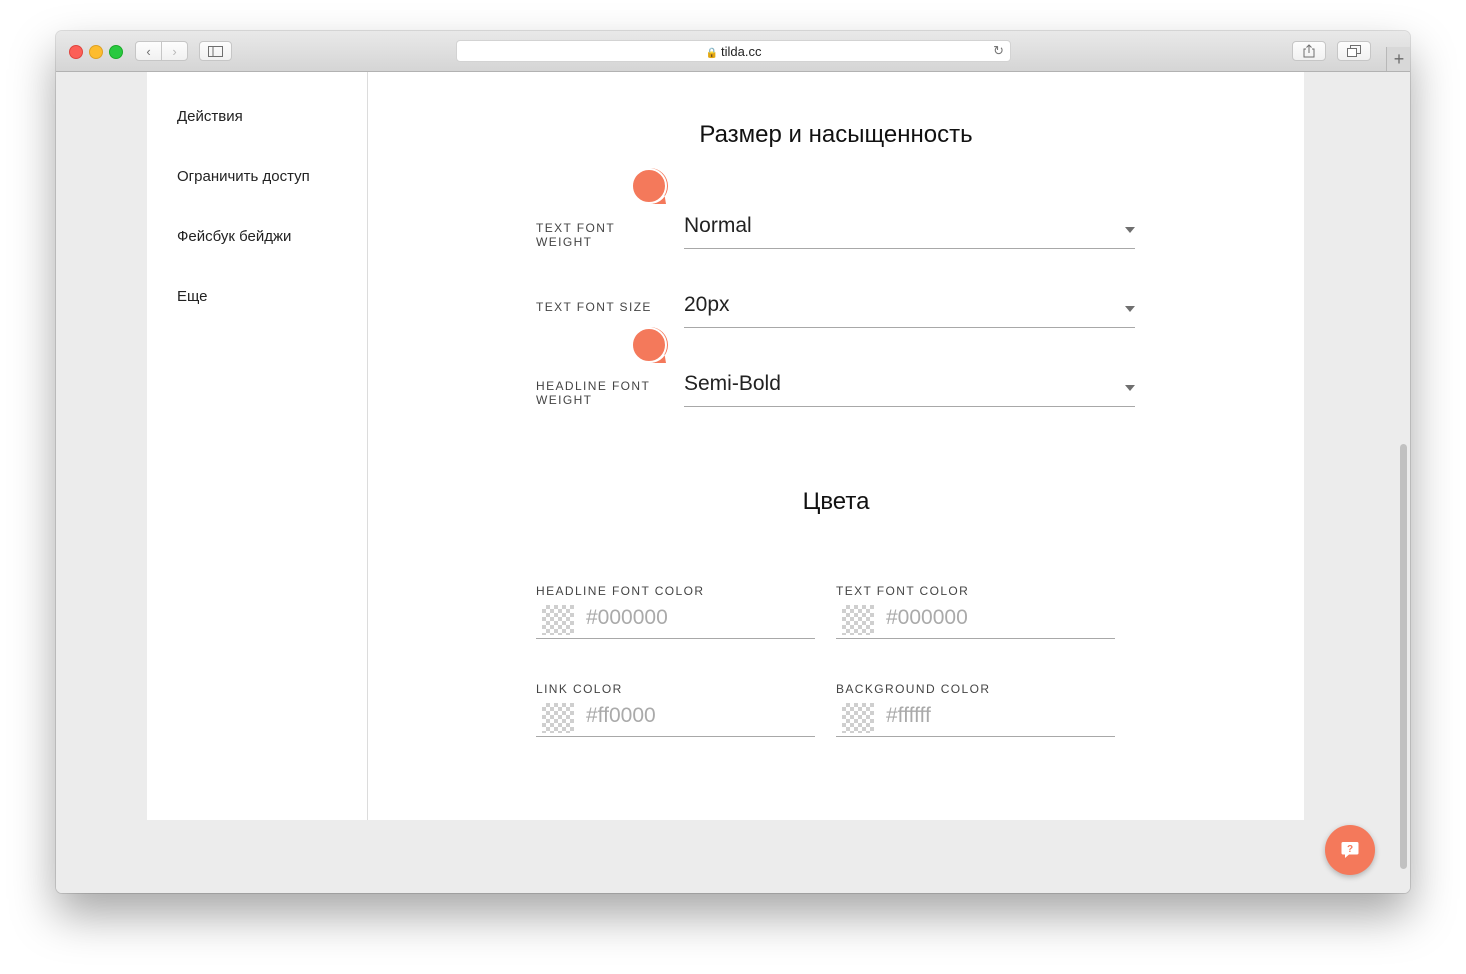 The width and height of the screenshot is (1466, 974). I want to click on browser-toolbar: ‹ › 🔒 tilda.cc ↻ +, so click(733, 51).